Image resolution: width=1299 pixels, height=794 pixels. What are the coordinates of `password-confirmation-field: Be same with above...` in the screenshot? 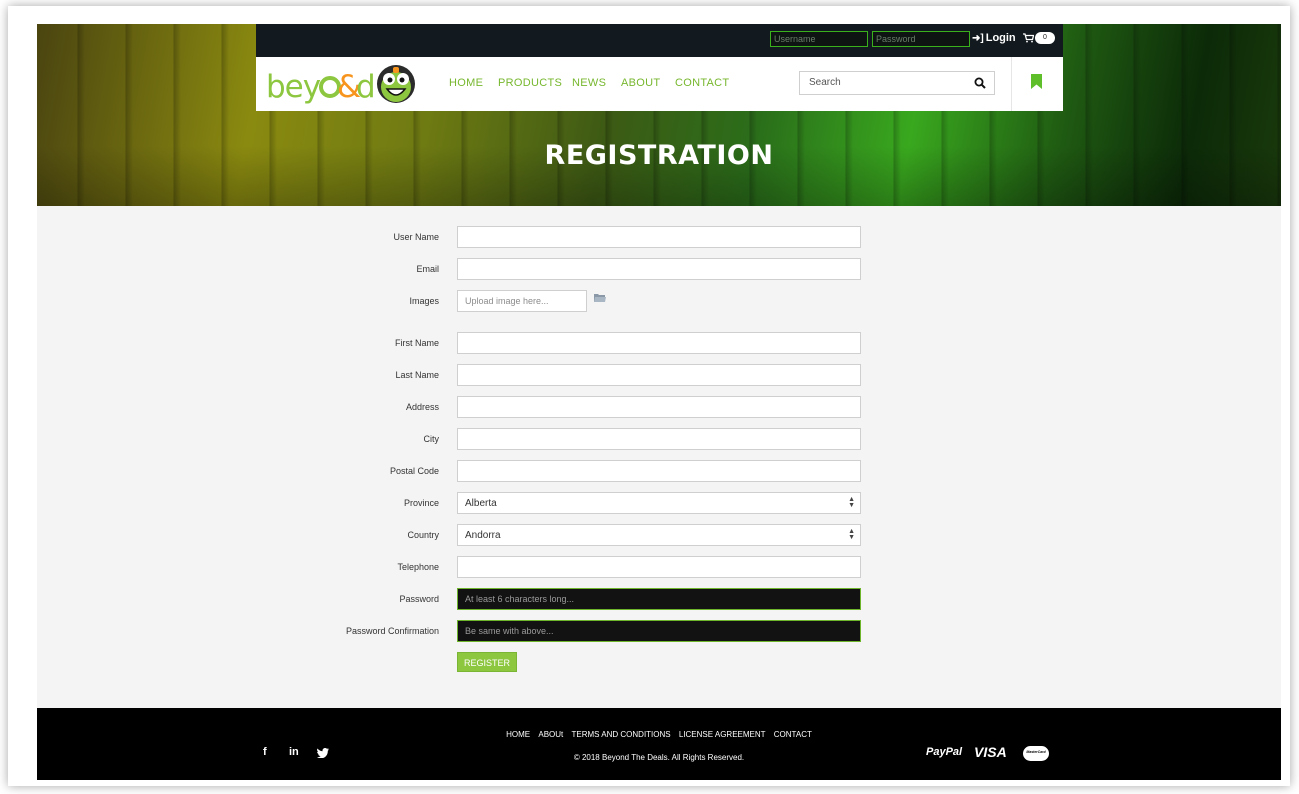 It's located at (659, 631).